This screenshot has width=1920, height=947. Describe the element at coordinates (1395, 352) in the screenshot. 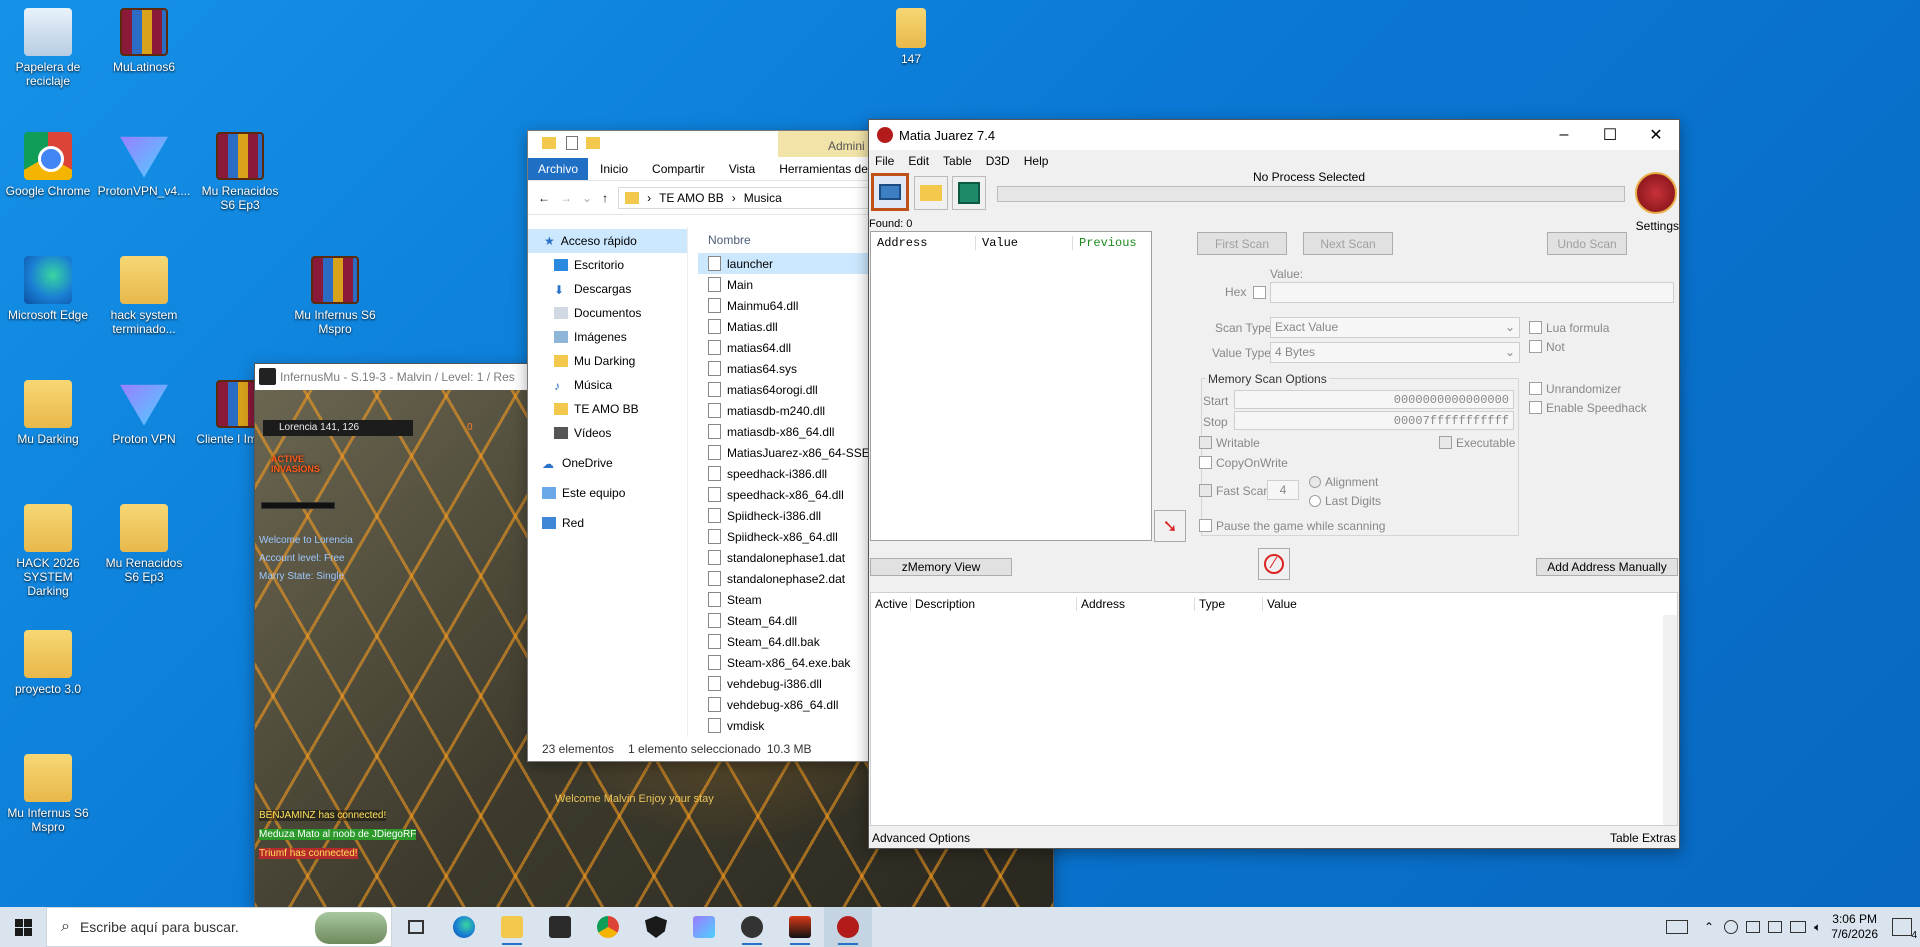

I see `value-type-select: 4 Bytes ⌄` at that location.